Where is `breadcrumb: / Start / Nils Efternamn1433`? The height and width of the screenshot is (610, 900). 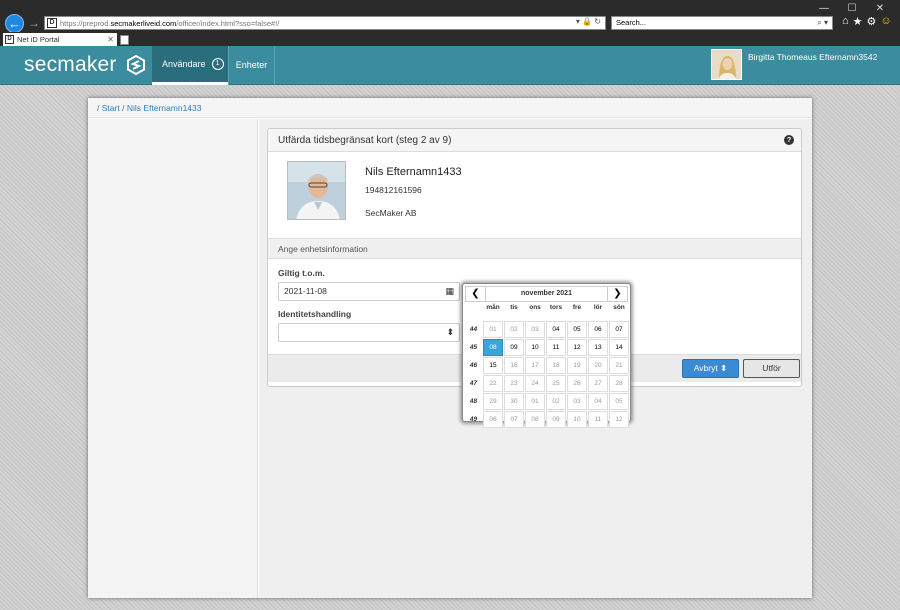 breadcrumb: / Start / Nils Efternamn1433 is located at coordinates (450, 108).